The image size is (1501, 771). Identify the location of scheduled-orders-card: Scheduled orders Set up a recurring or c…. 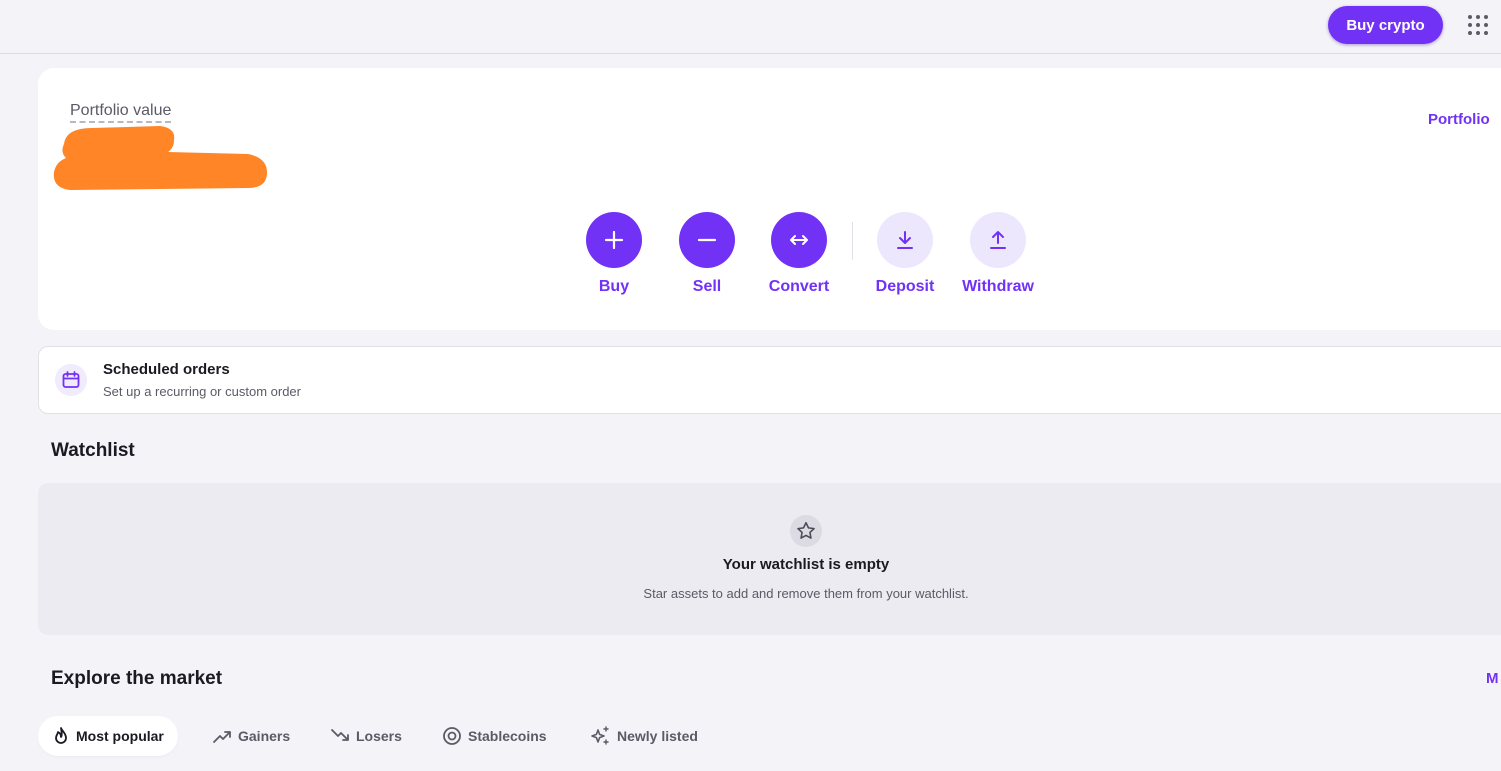
(769, 380).